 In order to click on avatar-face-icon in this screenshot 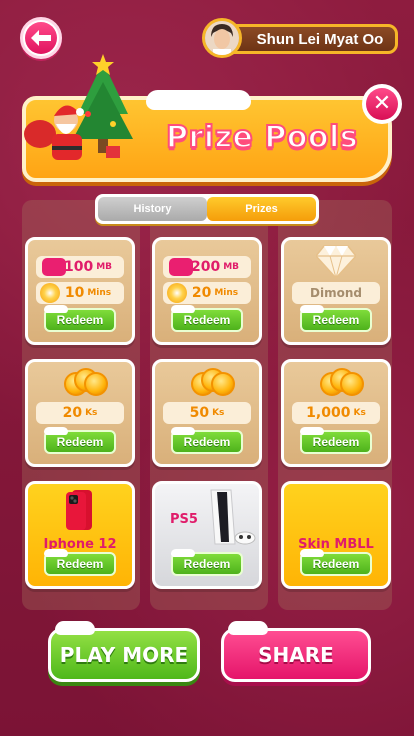, I will do `click(222, 38)`.